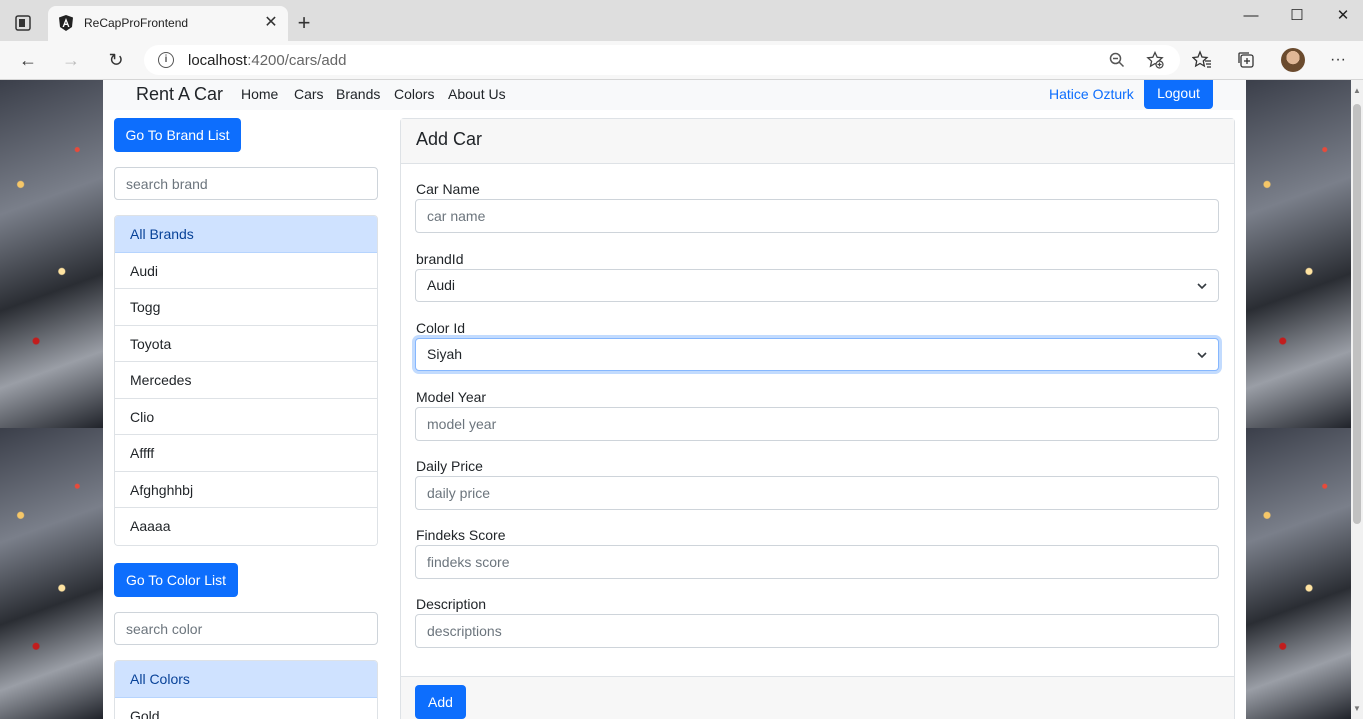 Image resolution: width=1363 pixels, height=719 pixels. What do you see at coordinates (1202, 60) in the screenshot?
I see `favorites-icon` at bounding box center [1202, 60].